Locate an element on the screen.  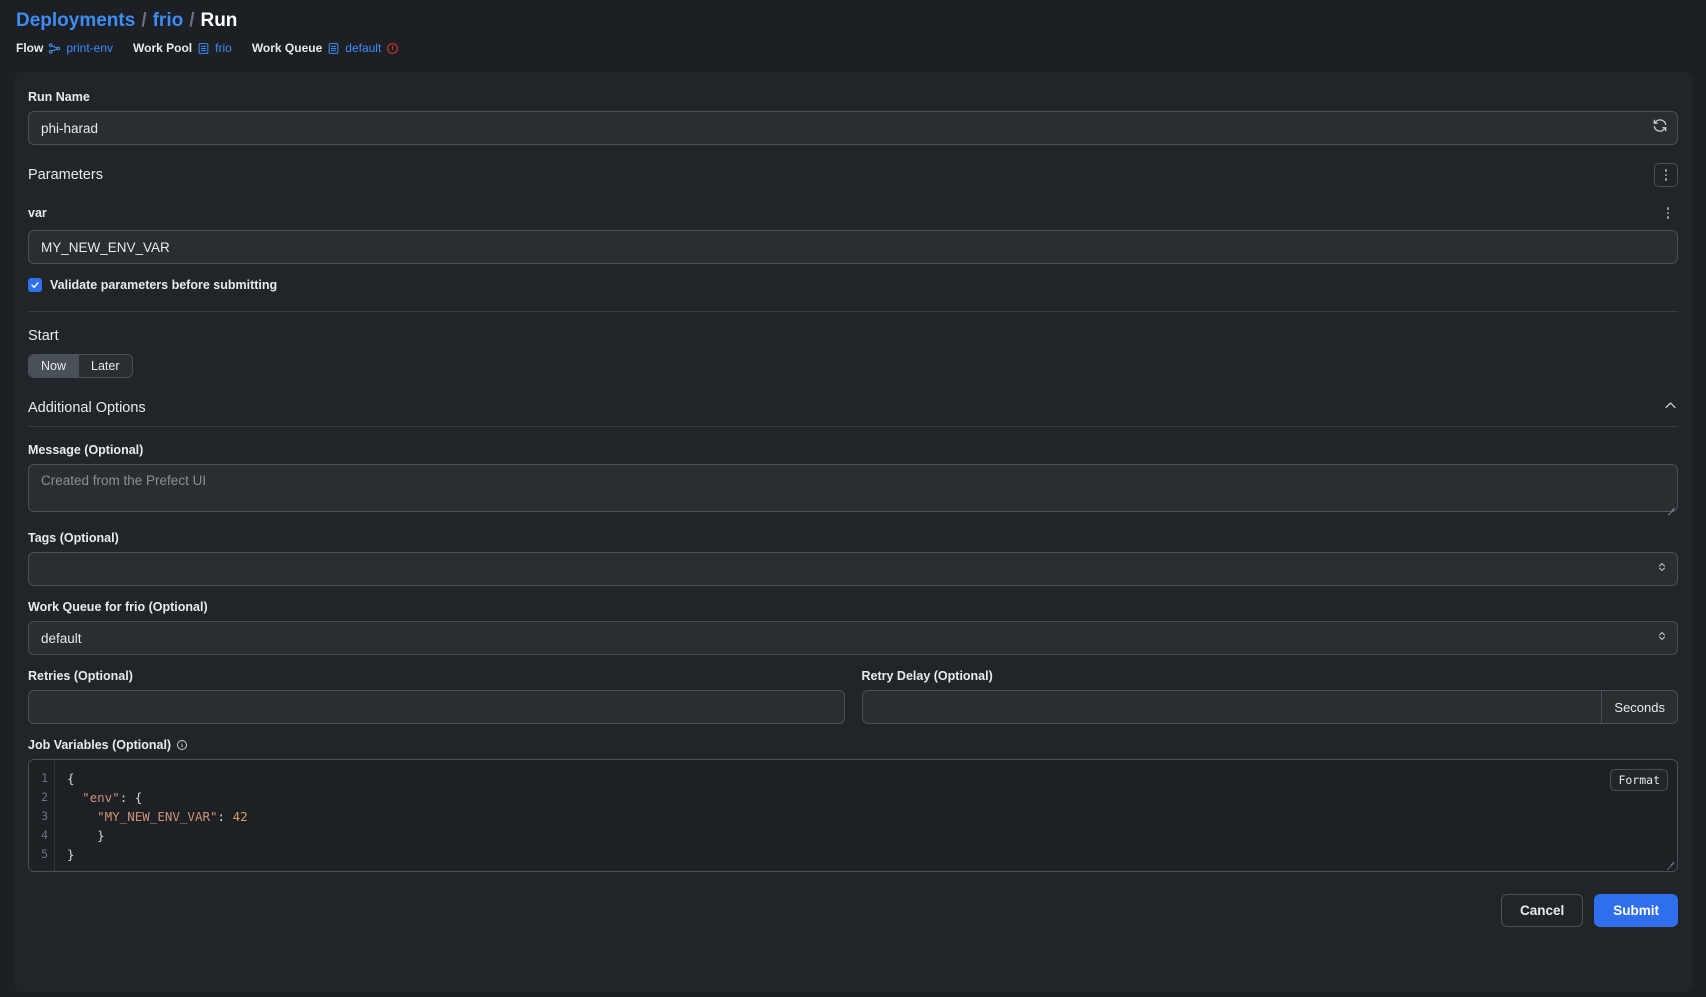
work-queue-label: Work Queue is located at coordinates (287, 48).